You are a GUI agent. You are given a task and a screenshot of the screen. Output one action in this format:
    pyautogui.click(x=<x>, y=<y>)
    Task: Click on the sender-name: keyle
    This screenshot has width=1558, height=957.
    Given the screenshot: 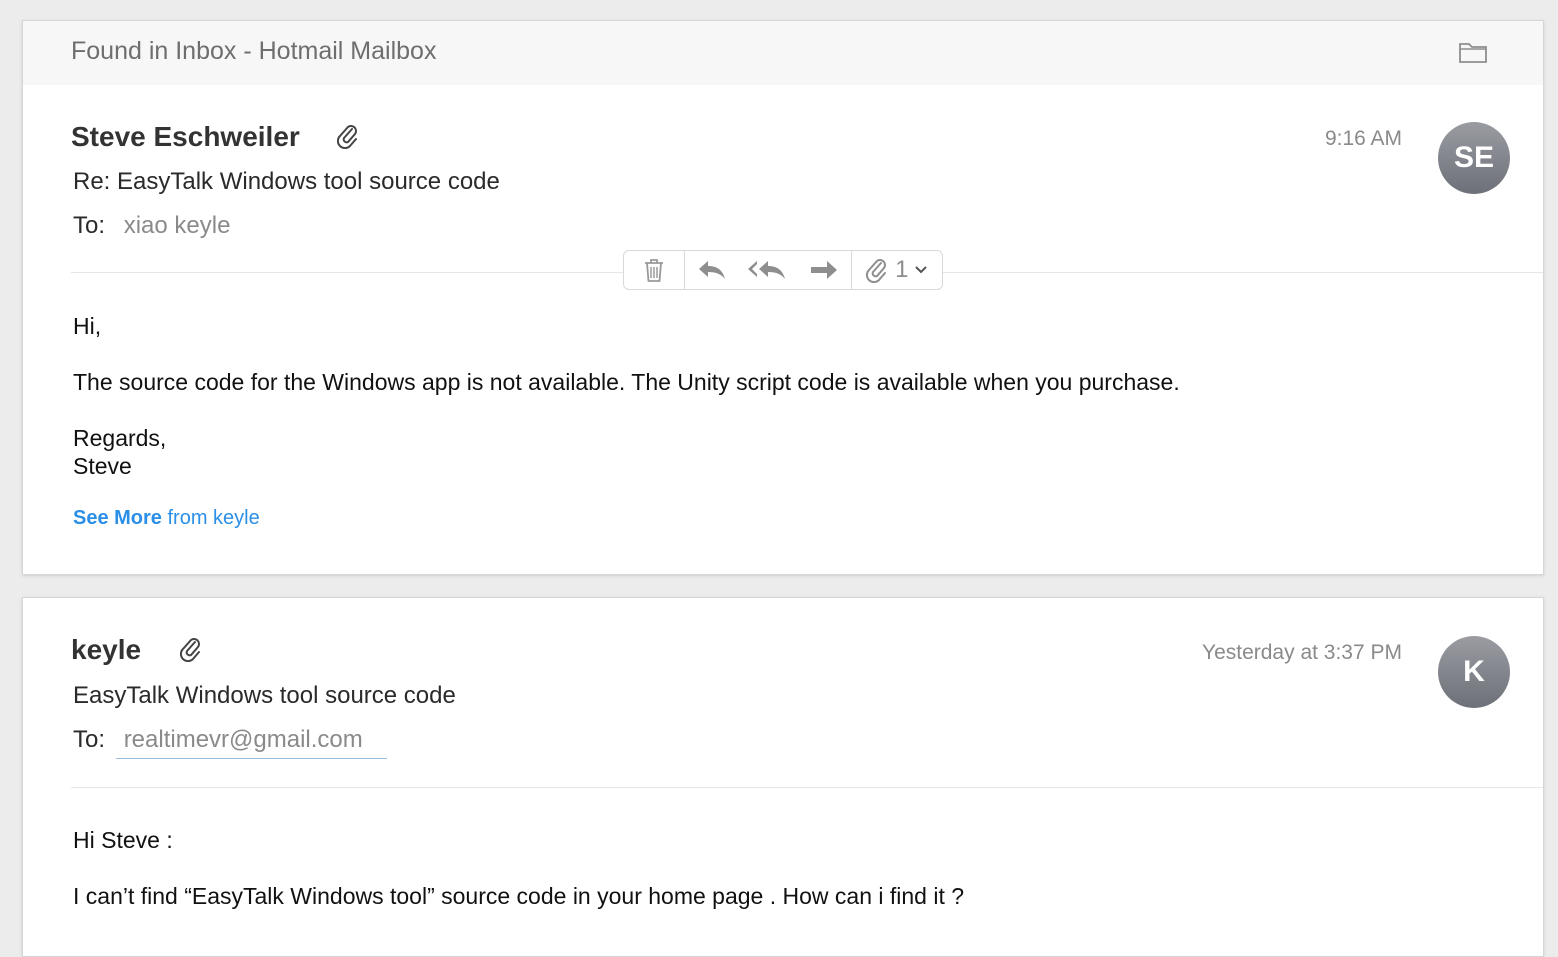 What is the action you would take?
    pyautogui.click(x=106, y=649)
    